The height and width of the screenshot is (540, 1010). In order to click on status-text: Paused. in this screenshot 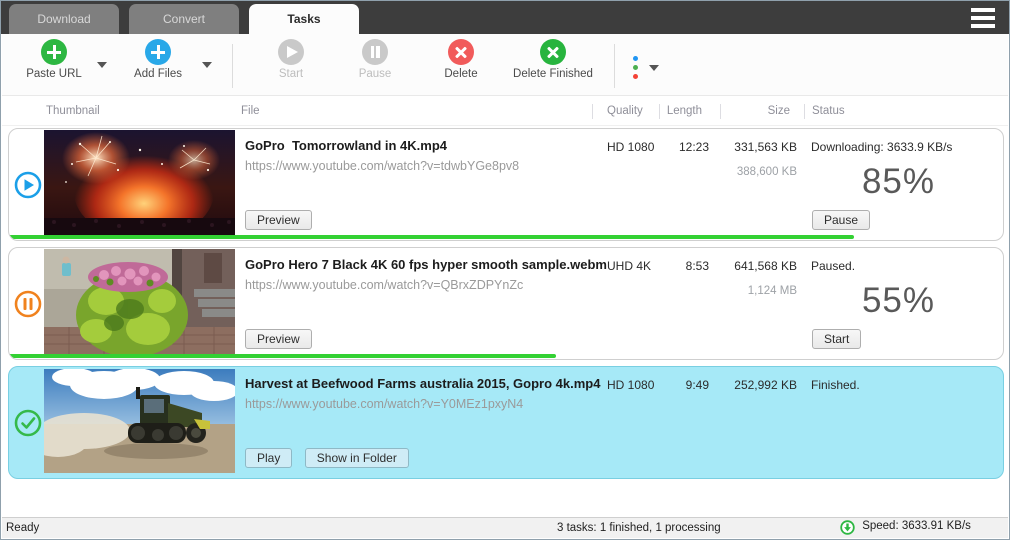, I will do `click(833, 266)`.